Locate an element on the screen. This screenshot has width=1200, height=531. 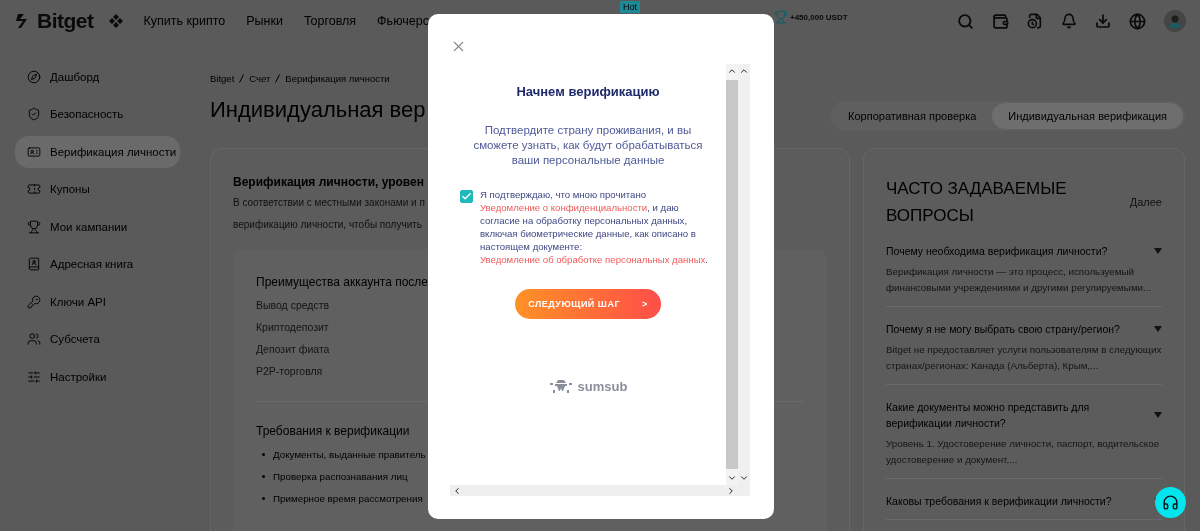
brand-logo-icon is located at coordinates (560, 386).